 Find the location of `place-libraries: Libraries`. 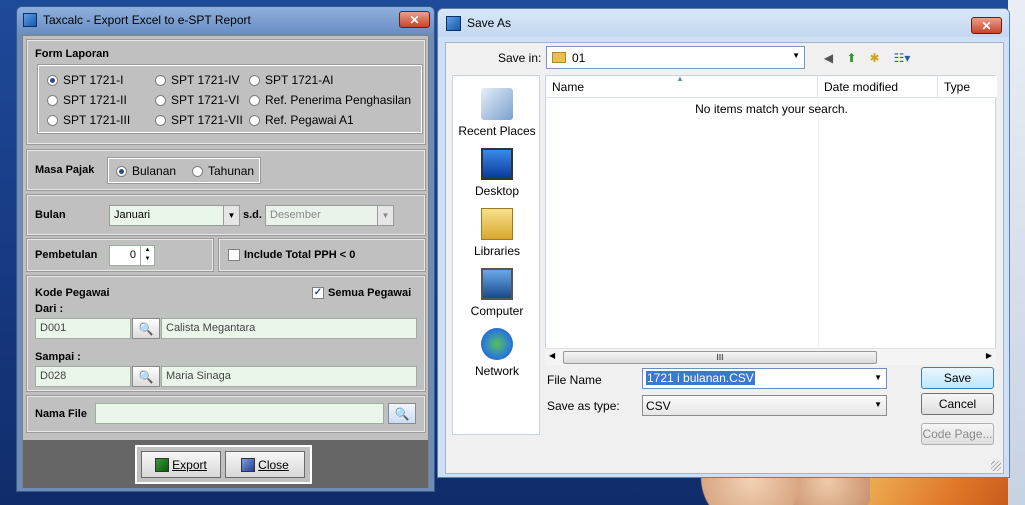

place-libraries: Libraries is located at coordinates (497, 233).